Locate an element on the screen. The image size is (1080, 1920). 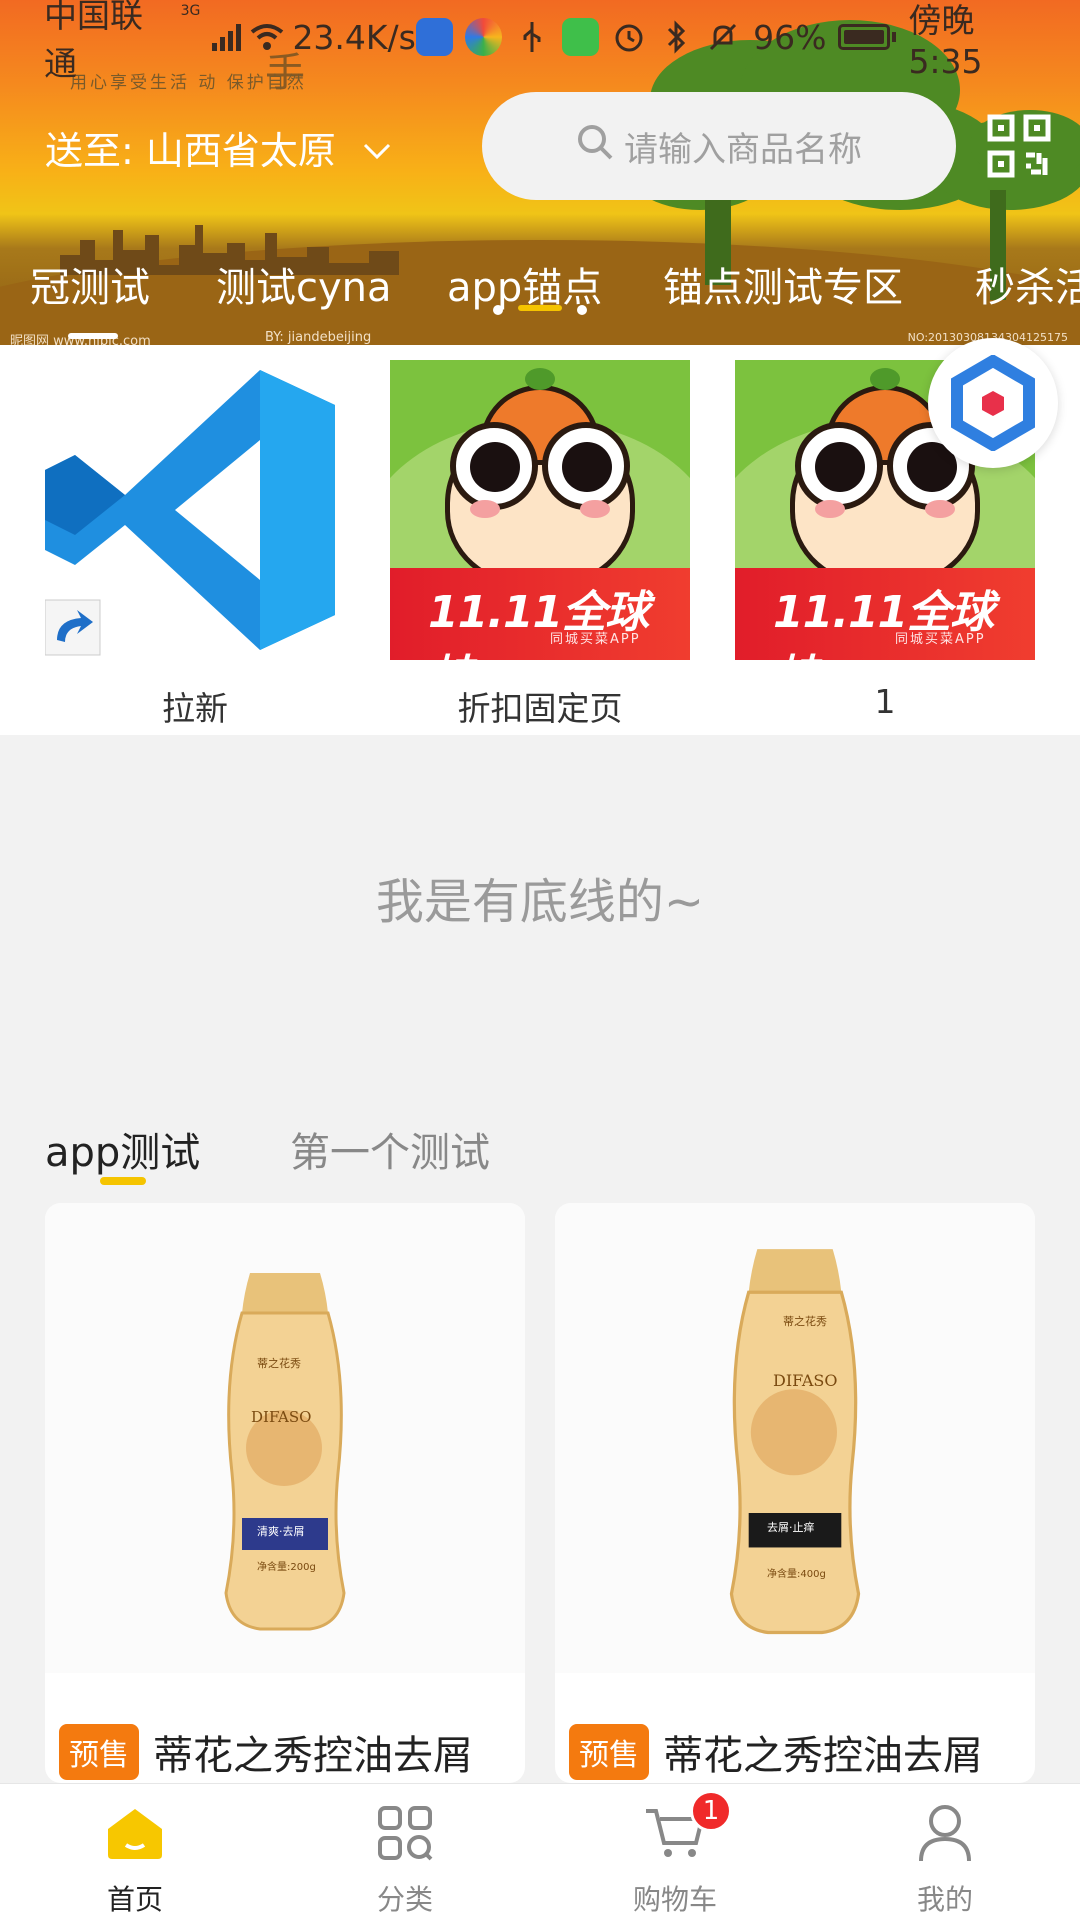
product-title-row-1: 预售 蒂花之秀控油去屑 is located at coordinates (776, 1752).